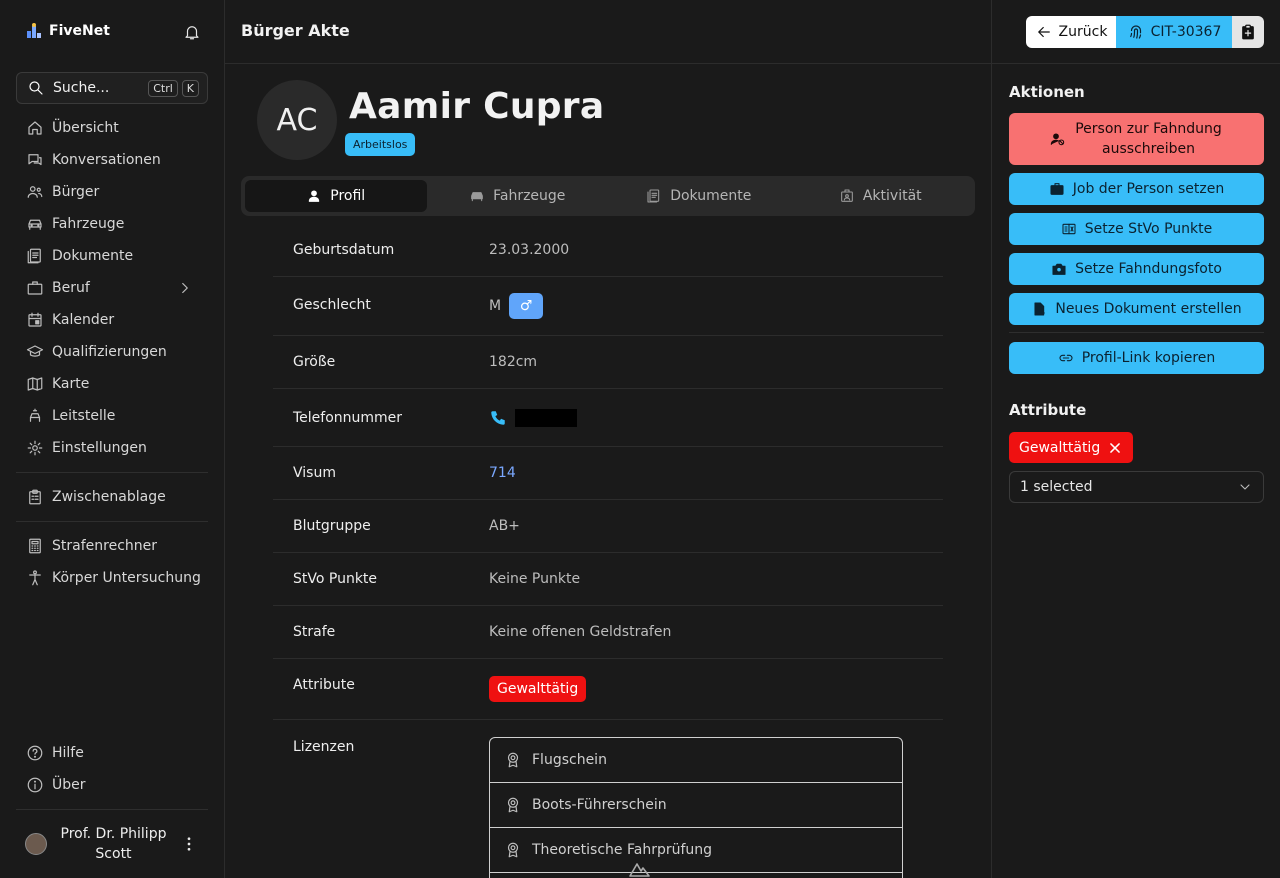 The image size is (1280, 878). What do you see at coordinates (608, 689) in the screenshot?
I see `field-attributes: Attribute Gewalttätig` at bounding box center [608, 689].